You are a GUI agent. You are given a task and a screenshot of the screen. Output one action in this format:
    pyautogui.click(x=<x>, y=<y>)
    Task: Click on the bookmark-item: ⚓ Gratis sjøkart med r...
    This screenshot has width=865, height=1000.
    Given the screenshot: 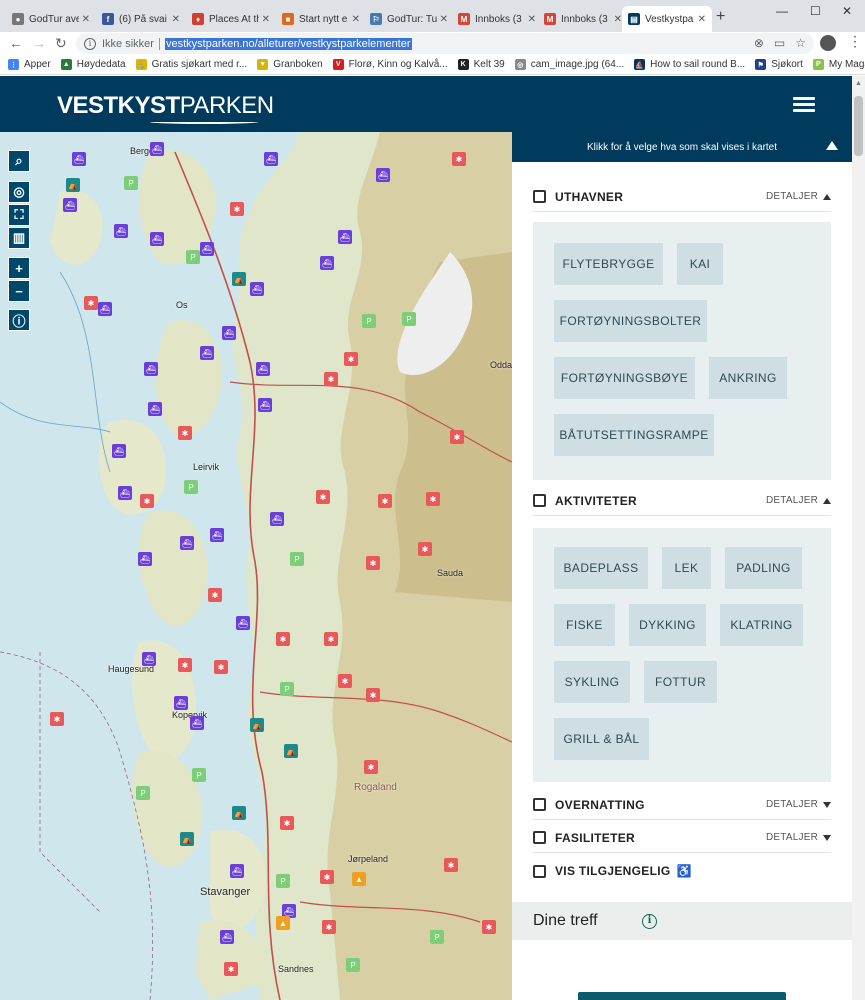 What is the action you would take?
    pyautogui.click(x=191, y=64)
    